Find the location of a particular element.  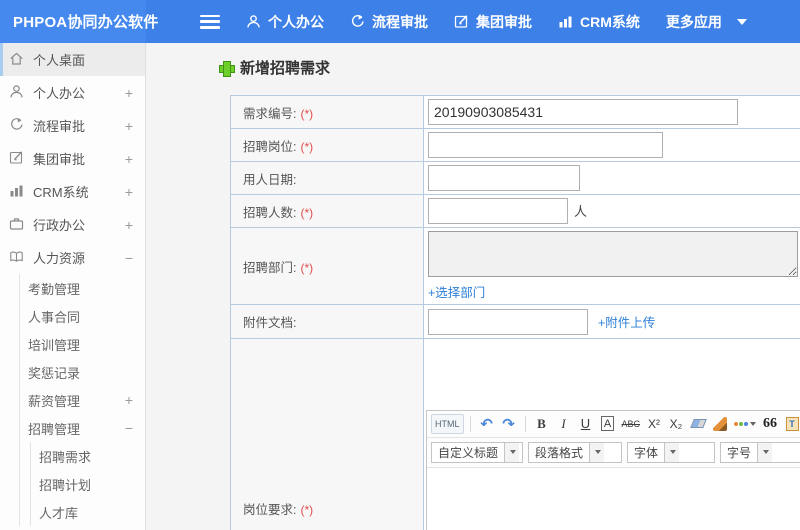

paste-text-icon: T is located at coordinates (792, 423).